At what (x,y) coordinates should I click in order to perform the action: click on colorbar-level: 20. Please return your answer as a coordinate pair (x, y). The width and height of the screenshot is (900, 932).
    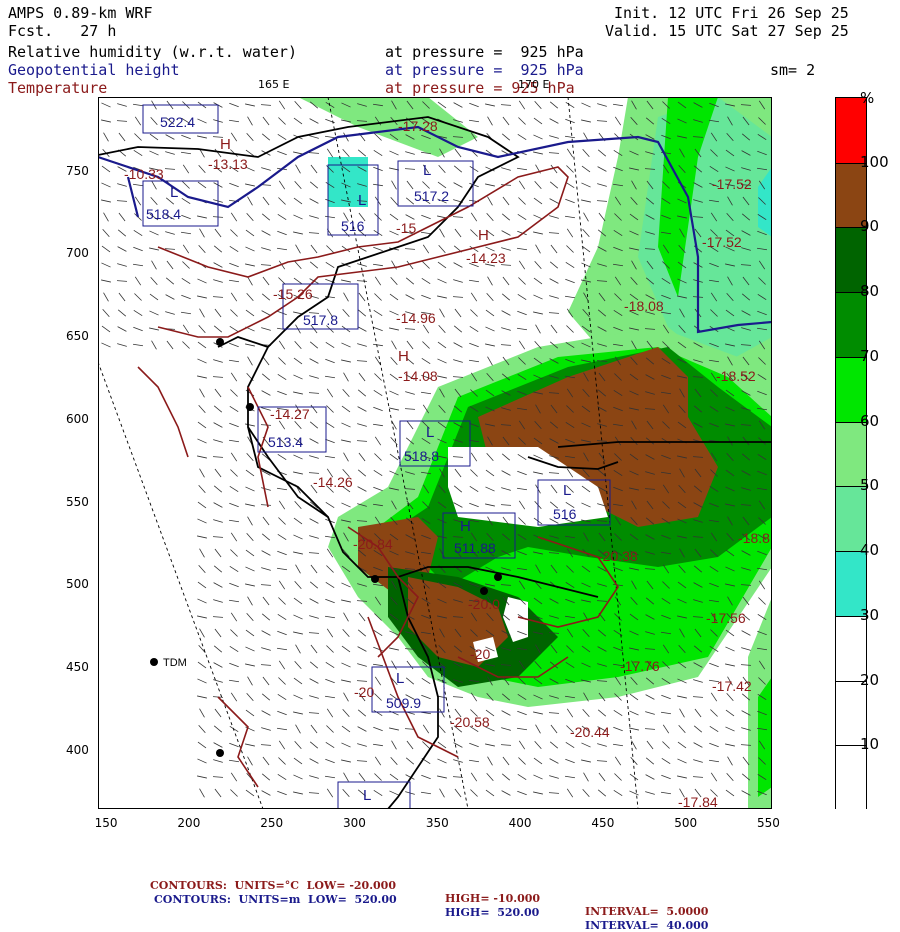
    Looking at the image, I should click on (870, 679).